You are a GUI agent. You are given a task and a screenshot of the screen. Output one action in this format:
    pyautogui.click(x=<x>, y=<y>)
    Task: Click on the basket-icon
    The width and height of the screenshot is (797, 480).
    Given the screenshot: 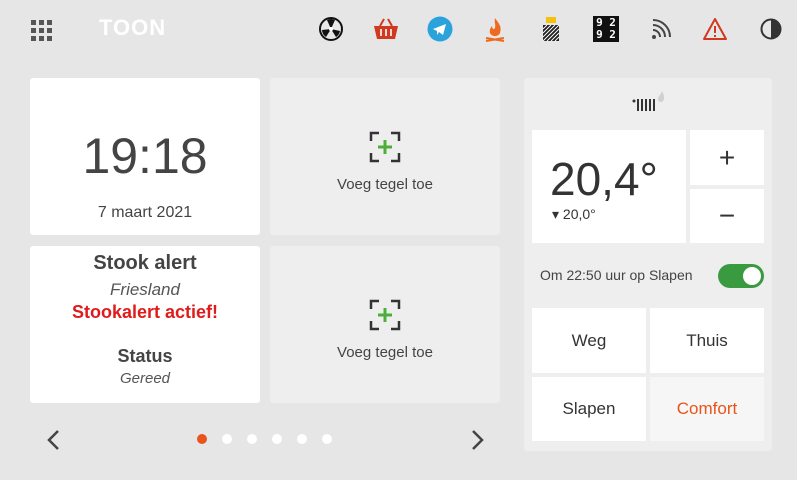 What is the action you would take?
    pyautogui.click(x=386, y=29)
    